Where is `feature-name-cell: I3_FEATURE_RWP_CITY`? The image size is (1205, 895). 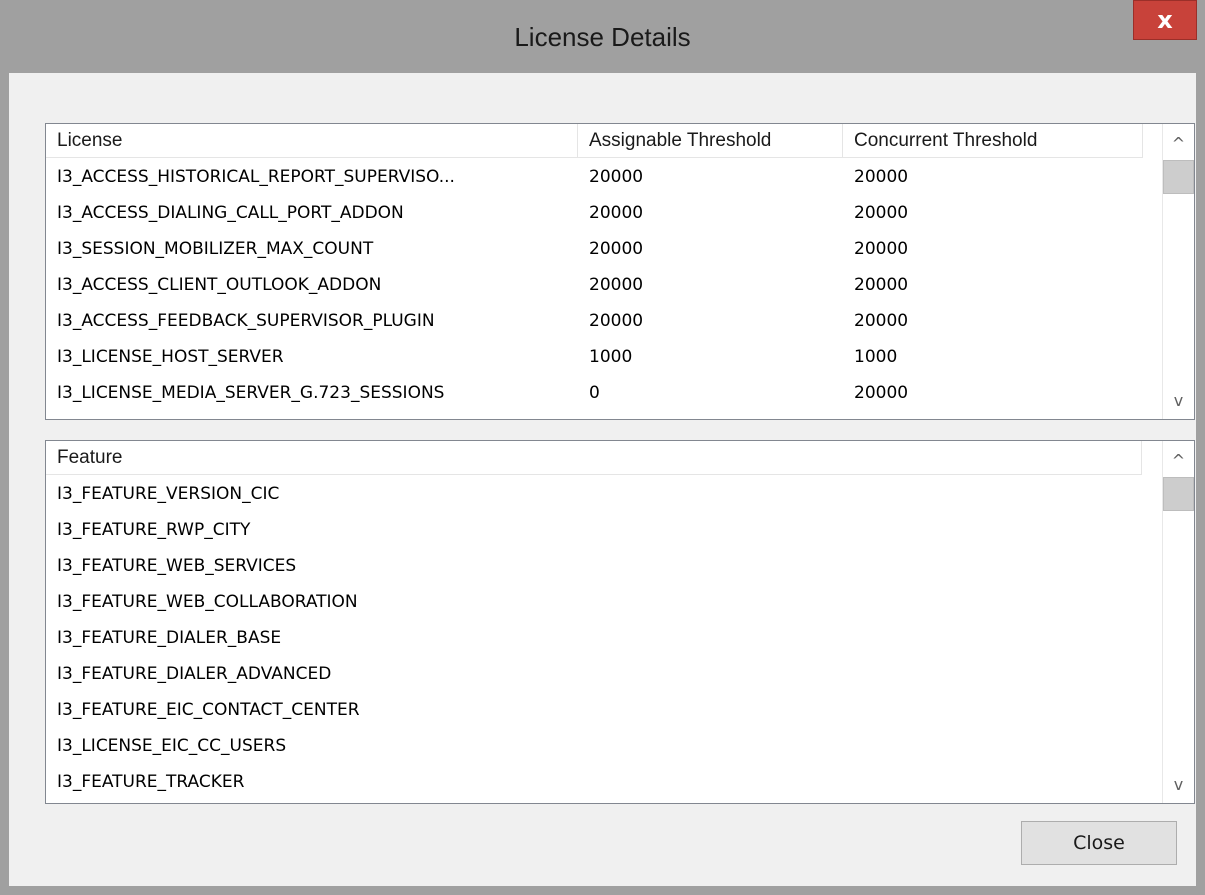 feature-name-cell: I3_FEATURE_RWP_CITY is located at coordinates (154, 530).